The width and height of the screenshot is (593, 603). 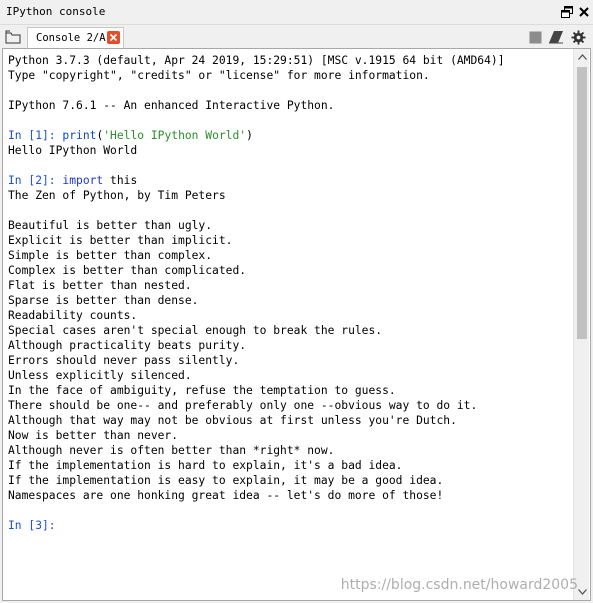 I want to click on pane-title: IPython console, so click(x=56, y=11).